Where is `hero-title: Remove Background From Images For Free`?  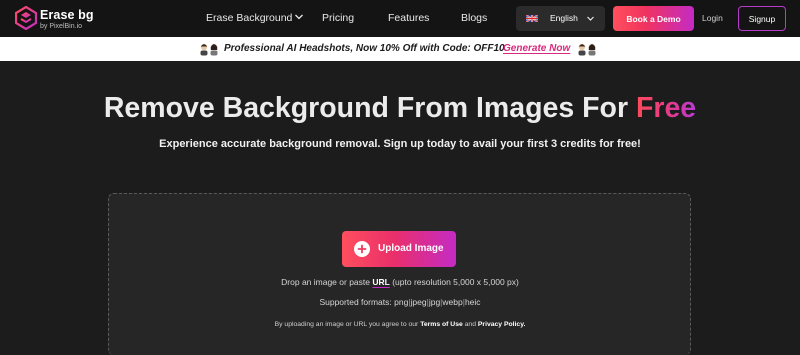
hero-title: Remove Background From Images For Free is located at coordinates (400, 108).